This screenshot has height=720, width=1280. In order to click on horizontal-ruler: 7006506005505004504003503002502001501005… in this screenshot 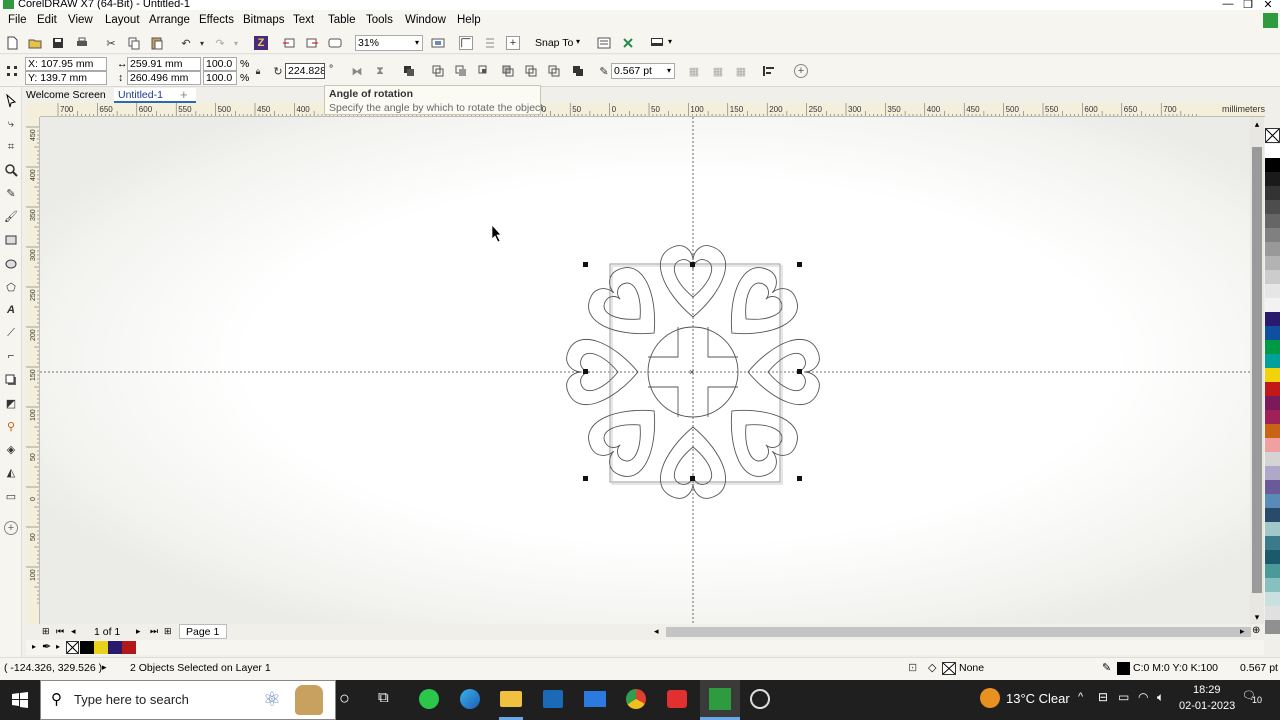, I will do `click(652, 110)`.